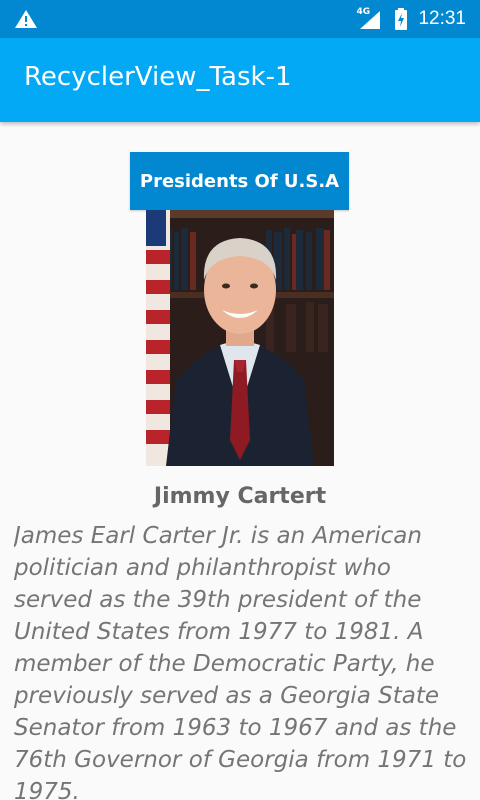 The image size is (480, 800). I want to click on presidents-header-button: Presidents Of U.S.A, so click(239, 181).